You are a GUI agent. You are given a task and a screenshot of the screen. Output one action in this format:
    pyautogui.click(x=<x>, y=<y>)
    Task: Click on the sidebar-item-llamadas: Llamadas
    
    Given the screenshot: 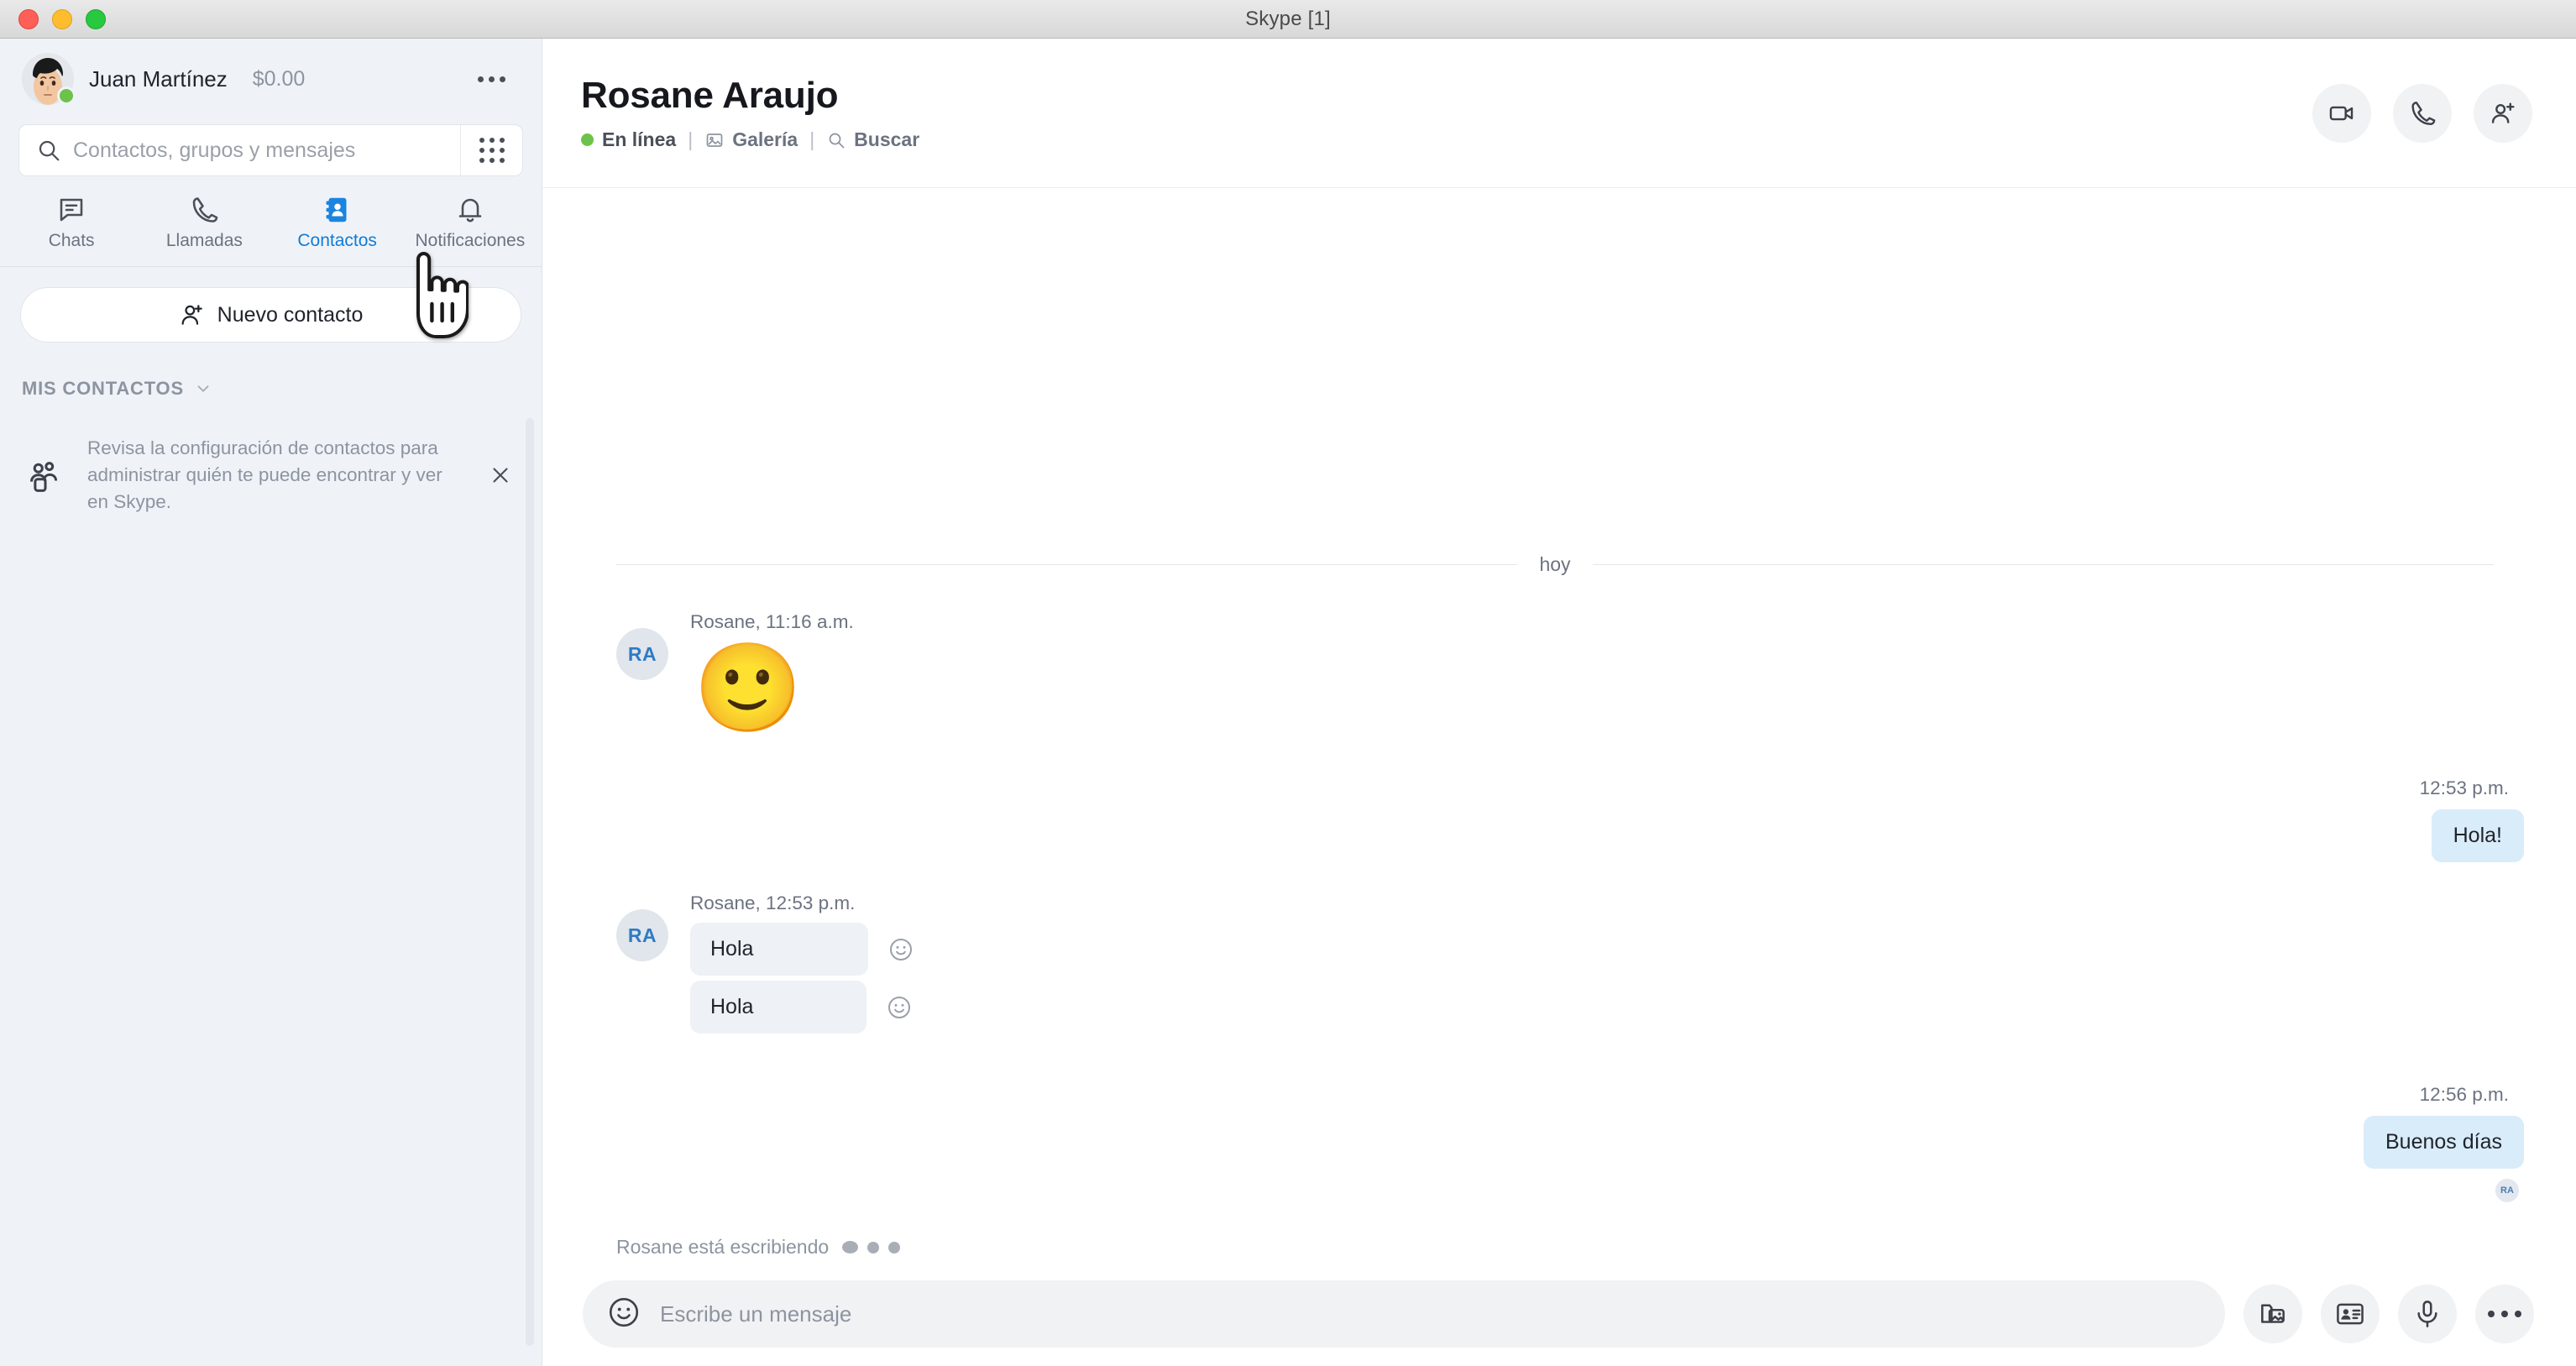 What is the action you would take?
    pyautogui.click(x=204, y=224)
    